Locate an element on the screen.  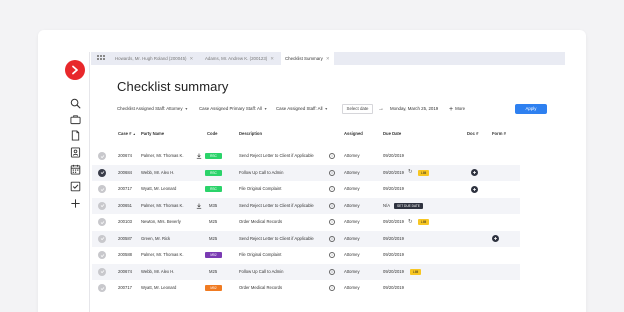
apply-button: Apply is located at coordinates (531, 109).